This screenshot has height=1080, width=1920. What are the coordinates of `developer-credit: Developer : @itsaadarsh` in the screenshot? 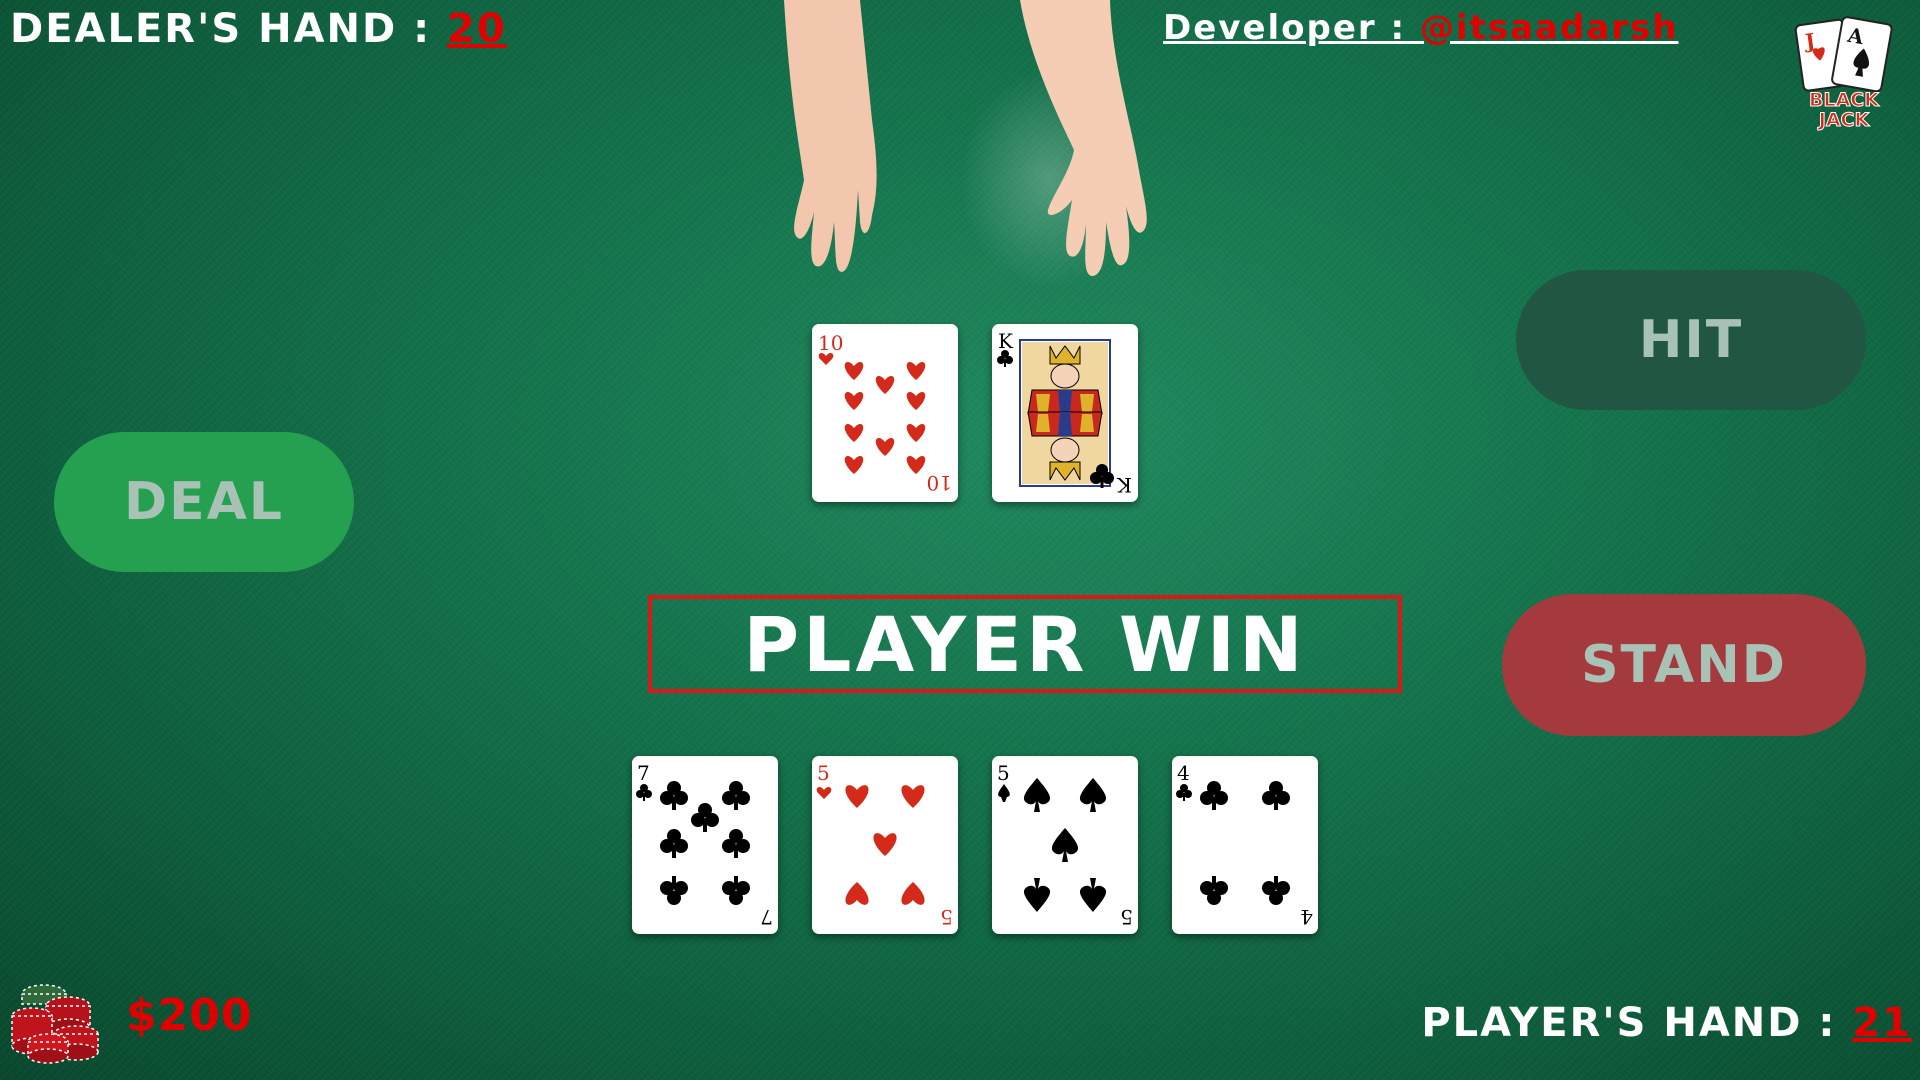 It's located at (1420, 28).